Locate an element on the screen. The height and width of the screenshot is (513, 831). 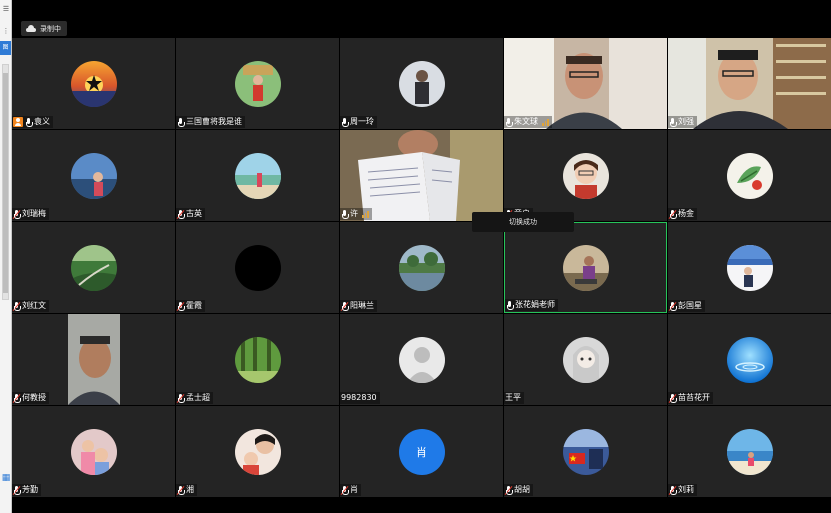
name-tag: 许 is located at coordinates (356, 214).